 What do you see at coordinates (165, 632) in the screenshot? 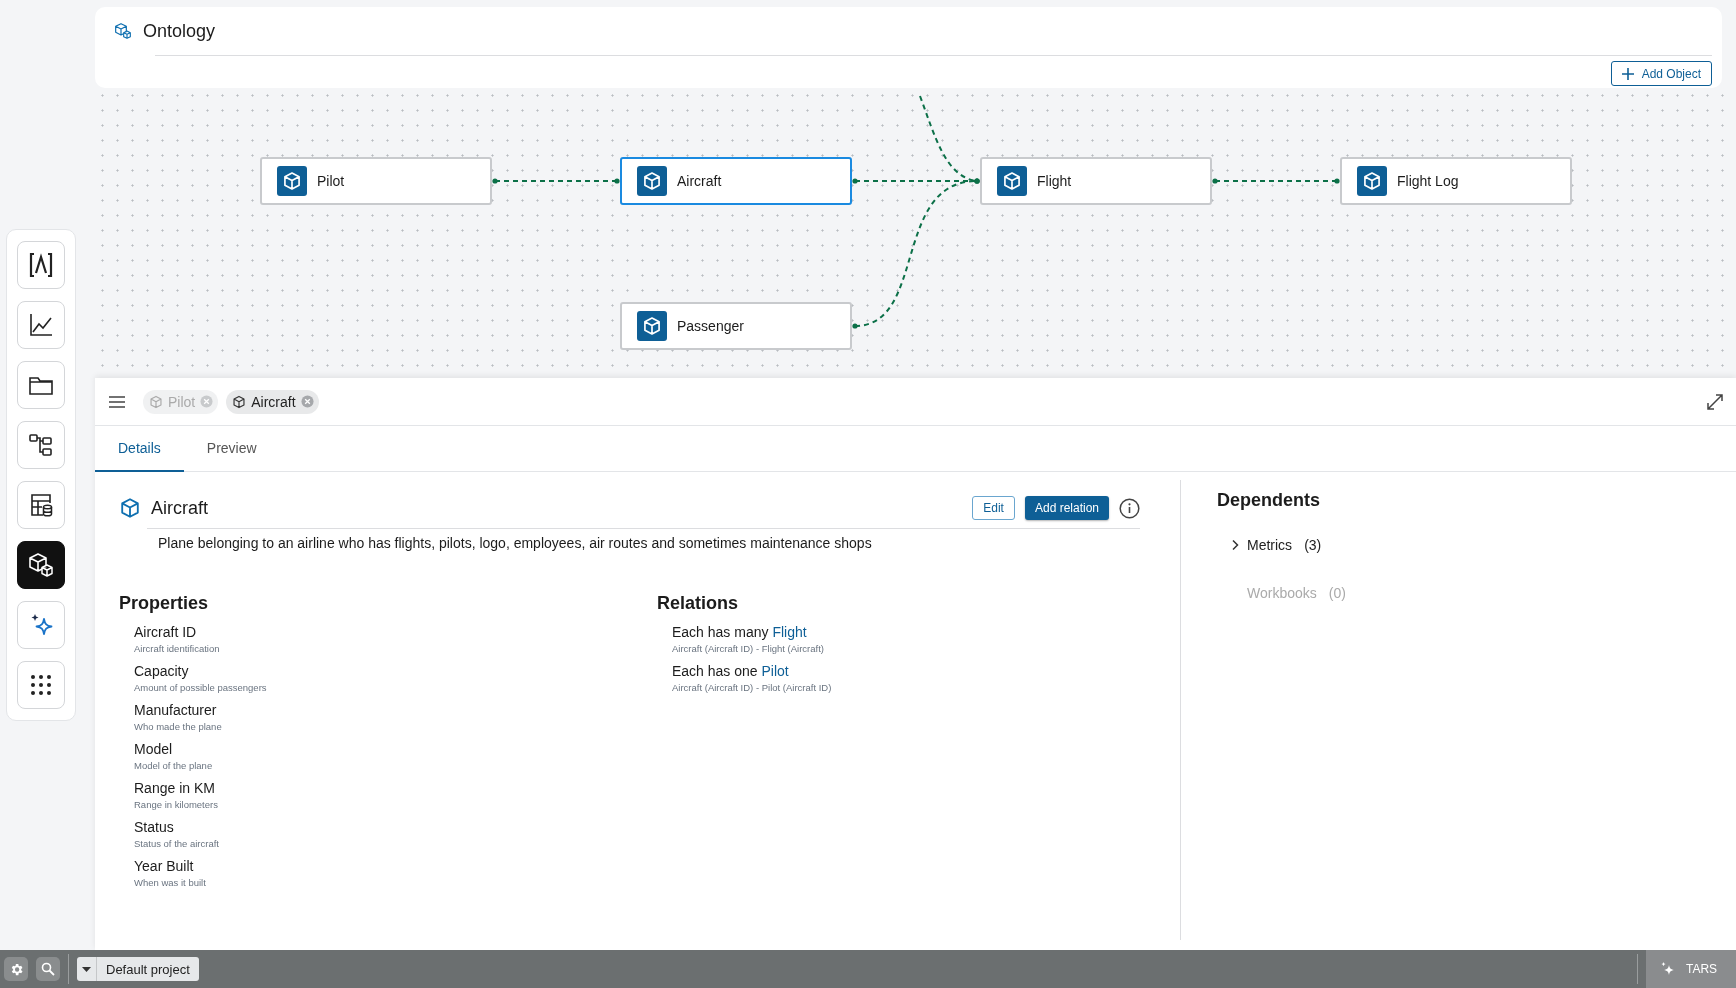
I see `property-name: Aircraft ID` at bounding box center [165, 632].